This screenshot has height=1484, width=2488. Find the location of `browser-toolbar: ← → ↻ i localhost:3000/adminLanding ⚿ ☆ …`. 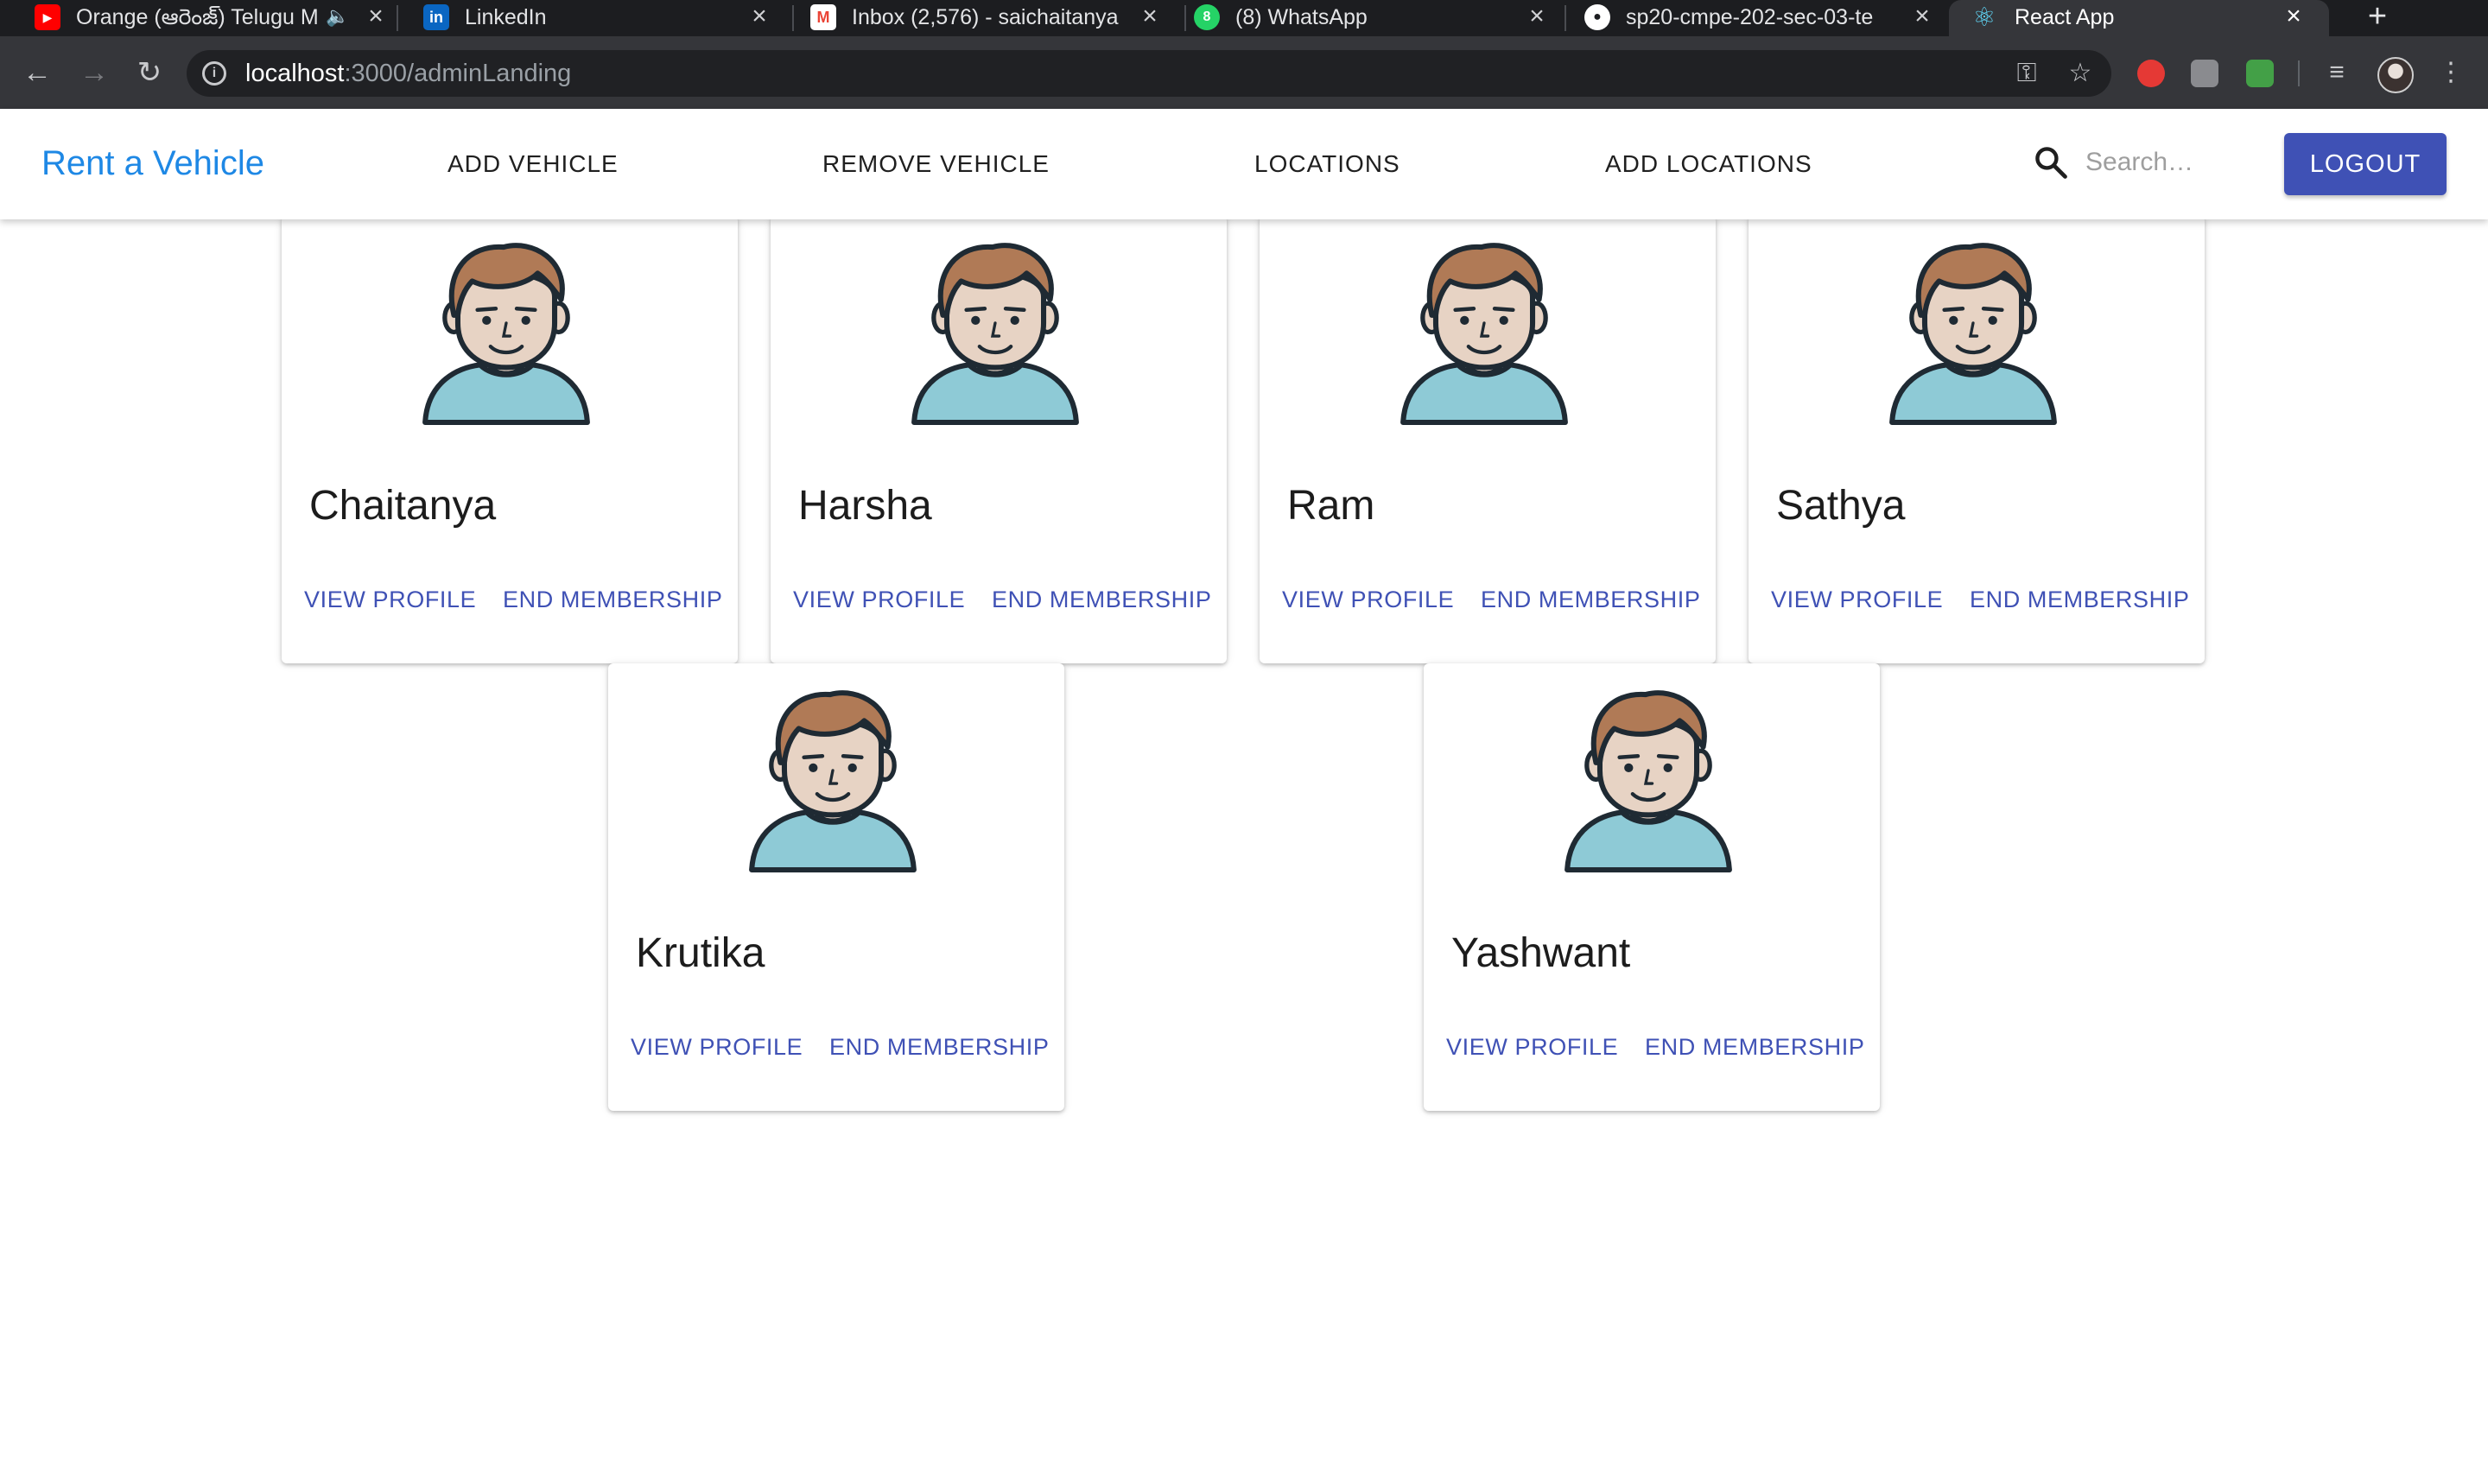

browser-toolbar: ← → ↻ i localhost:3000/adminLanding ⚿ ☆ … is located at coordinates (1244, 72).